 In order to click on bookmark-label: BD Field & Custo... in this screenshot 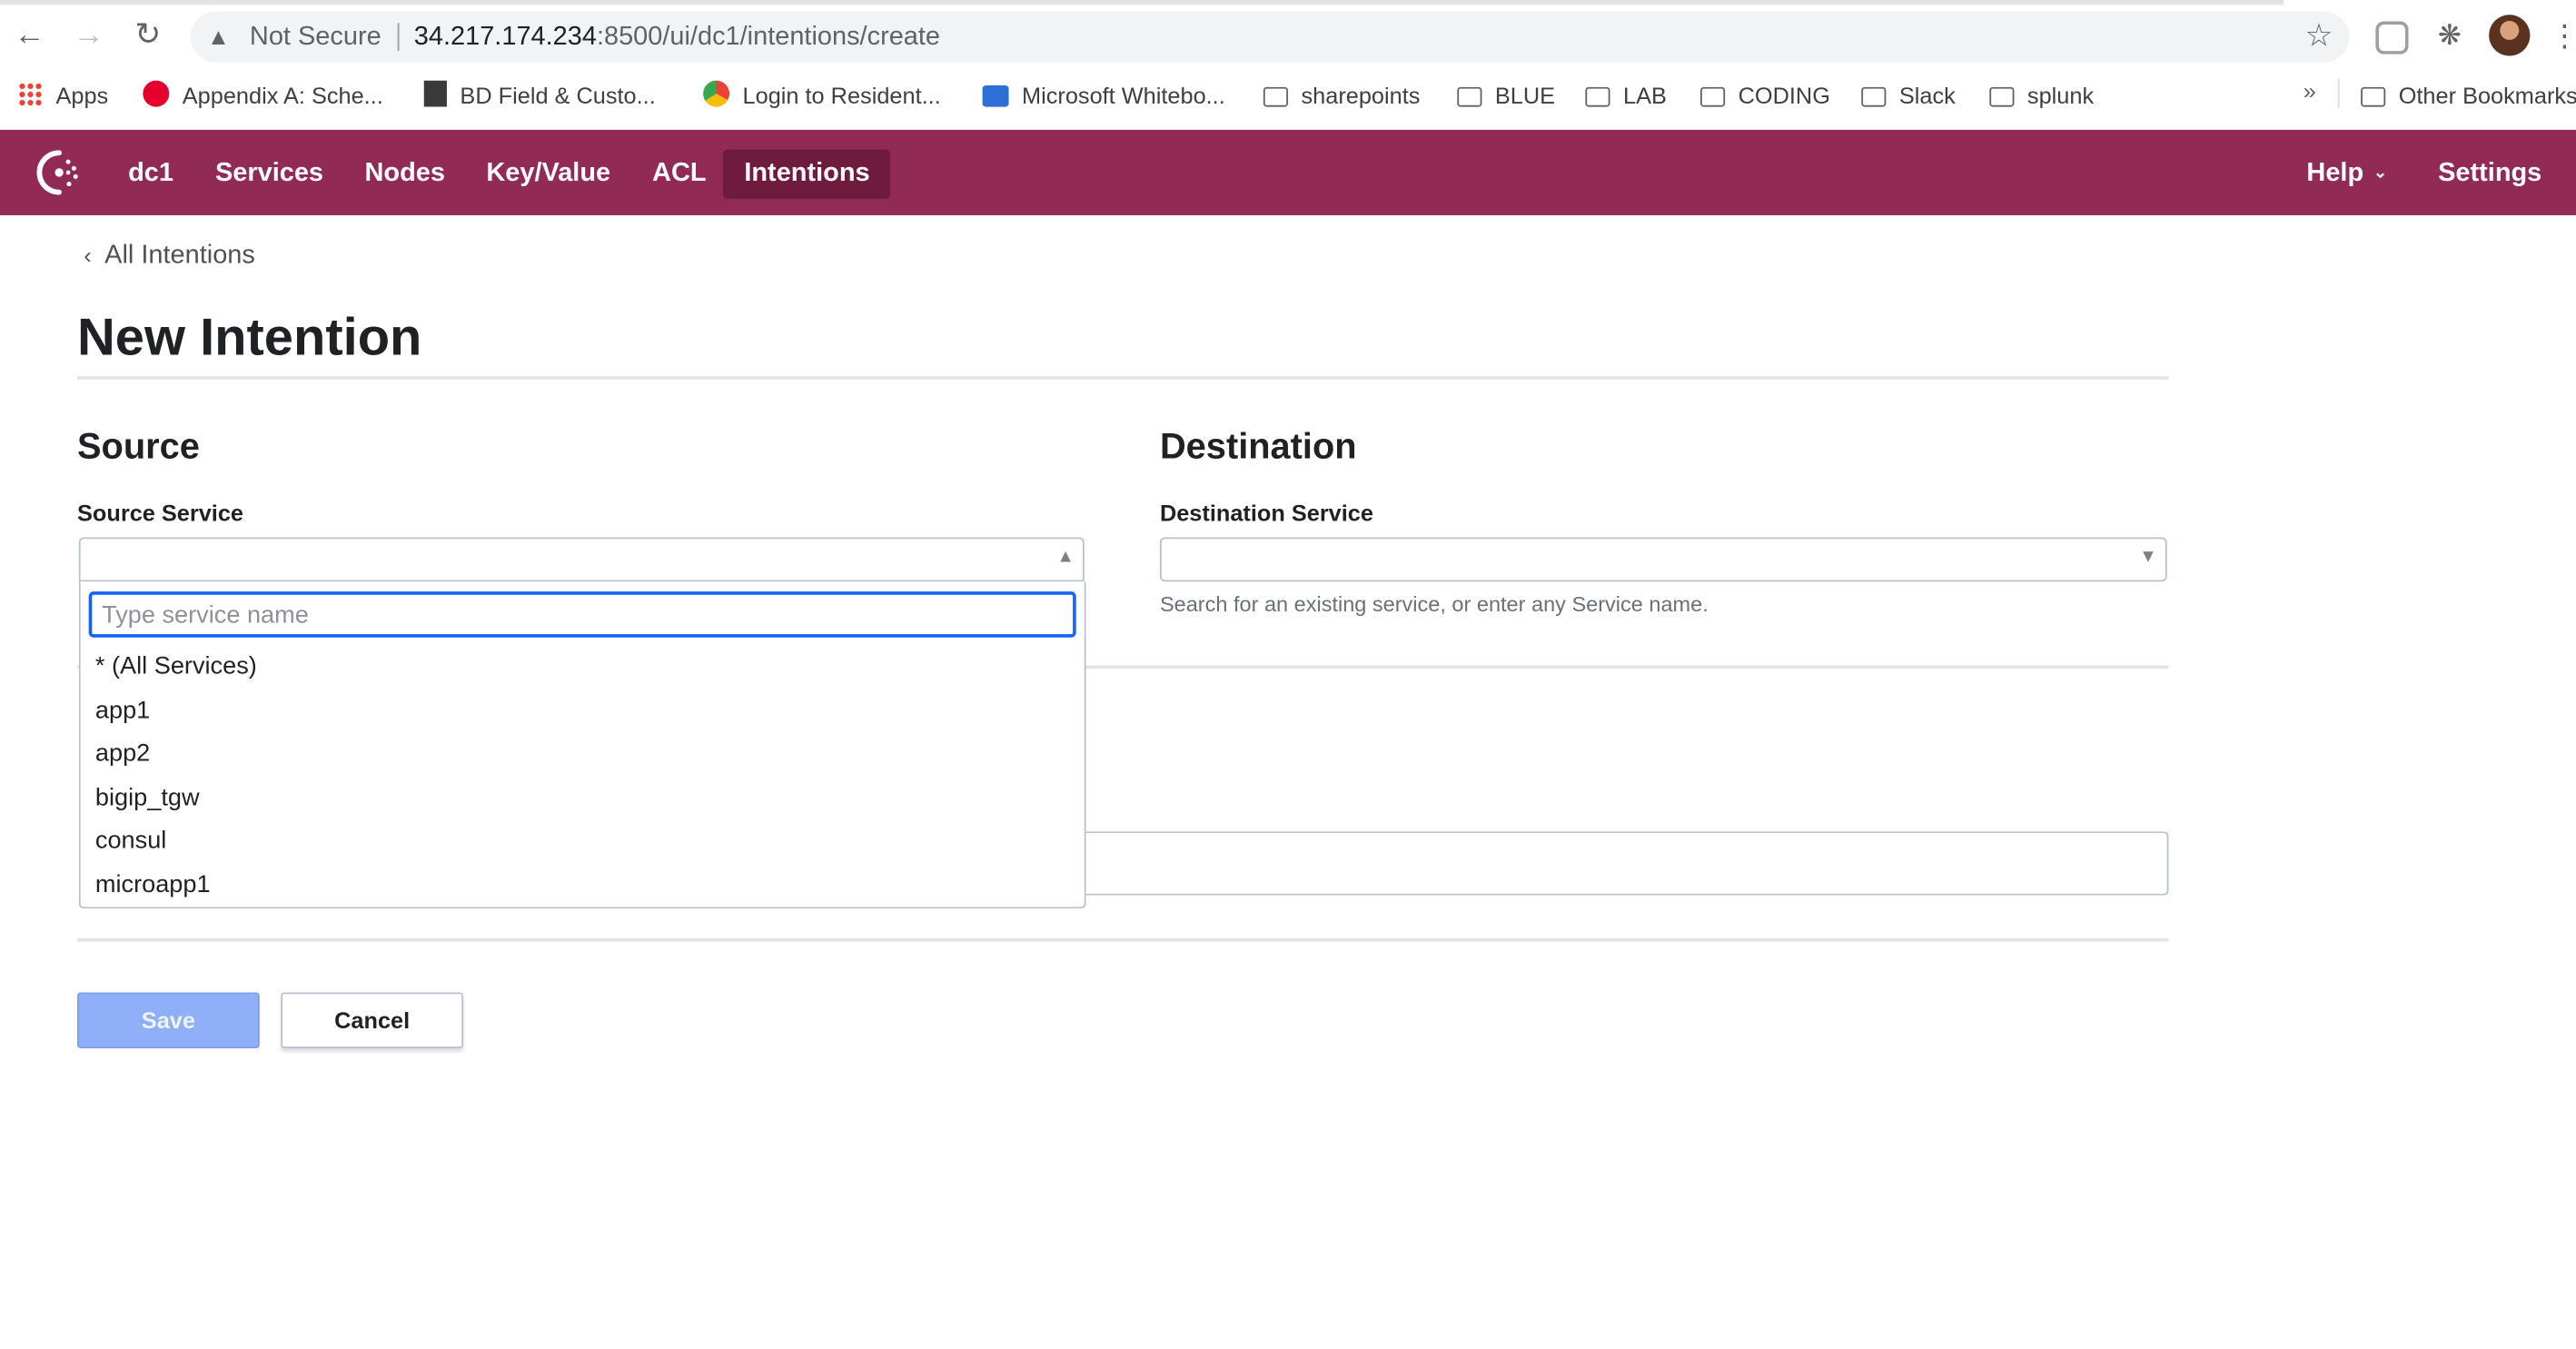, I will do `click(558, 95)`.